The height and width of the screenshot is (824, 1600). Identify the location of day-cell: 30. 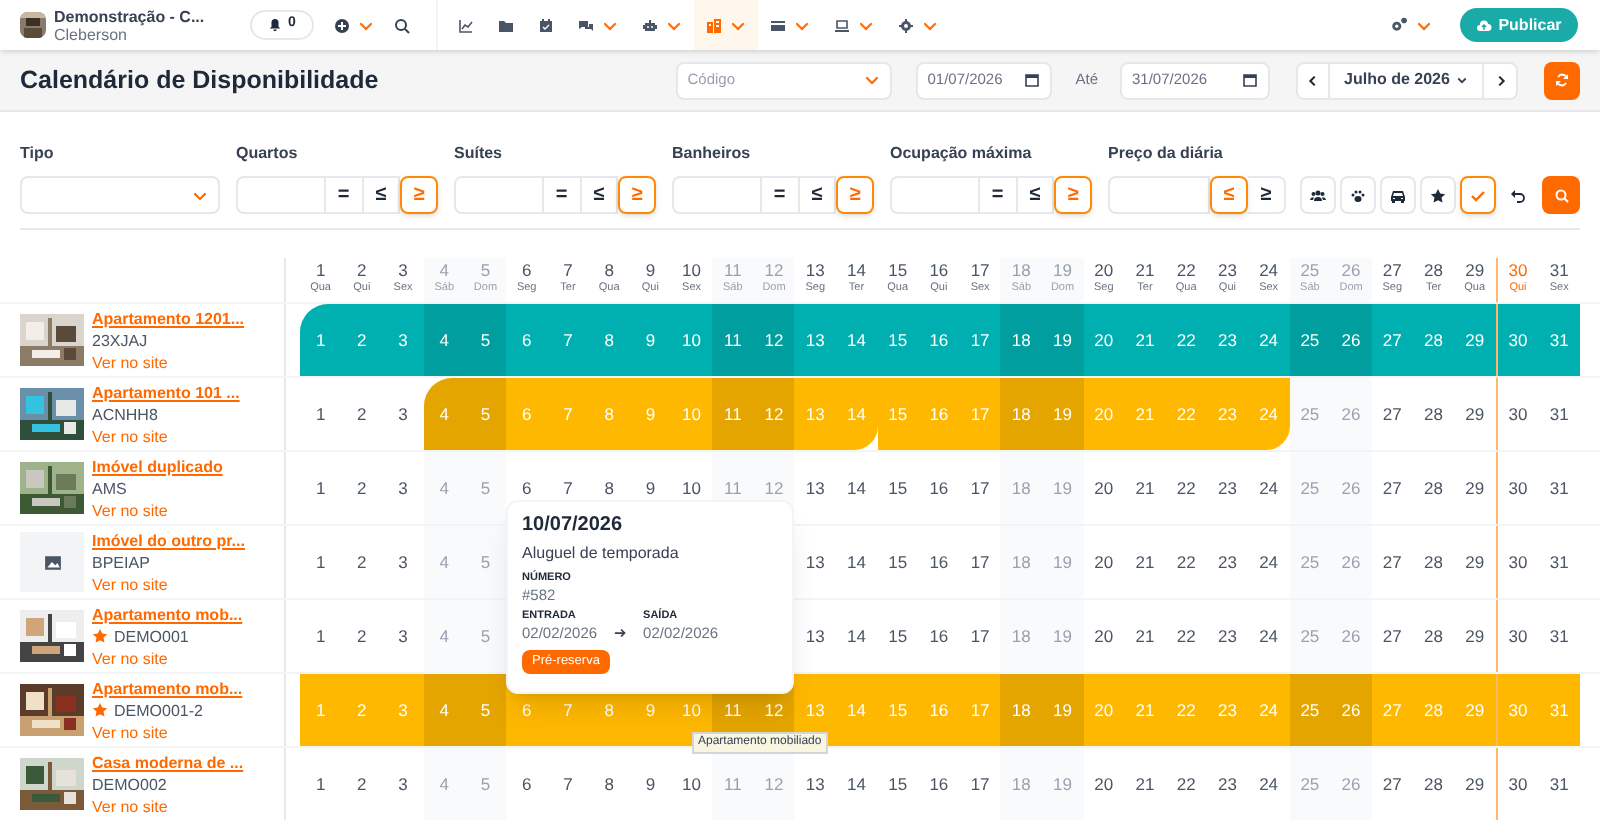
(1518, 340).